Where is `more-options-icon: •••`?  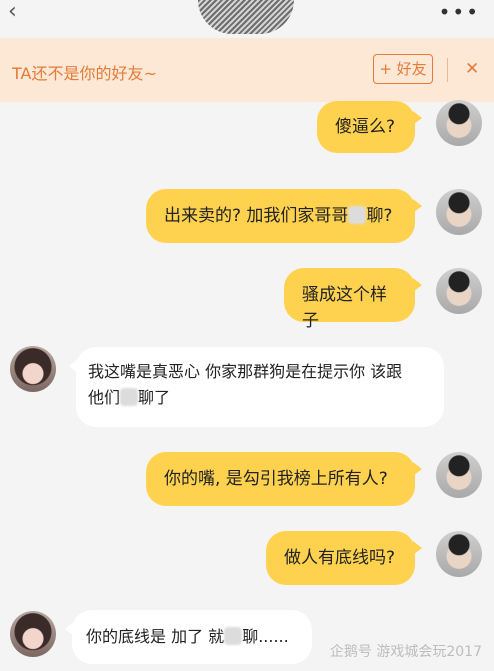
more-options-icon: ••• is located at coordinates (459, 12).